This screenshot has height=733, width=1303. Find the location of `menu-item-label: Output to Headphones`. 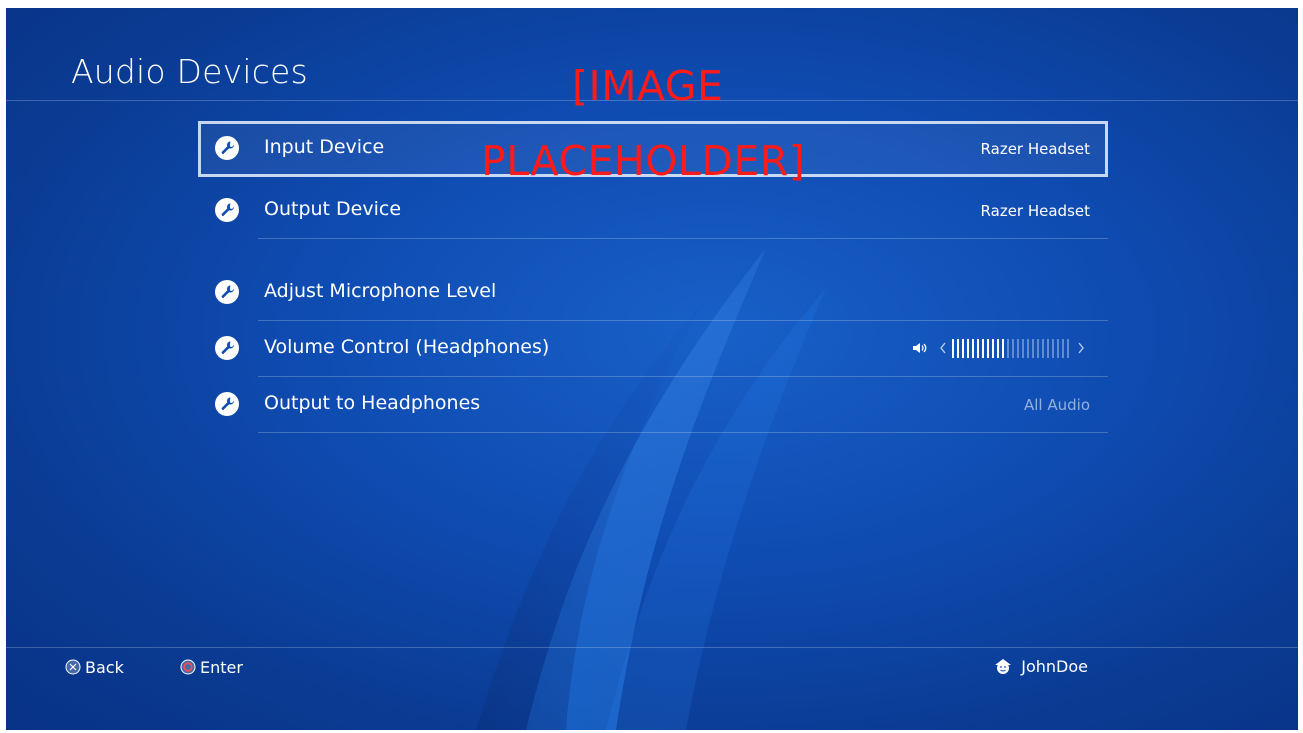

menu-item-label: Output to Headphones is located at coordinates (372, 403).